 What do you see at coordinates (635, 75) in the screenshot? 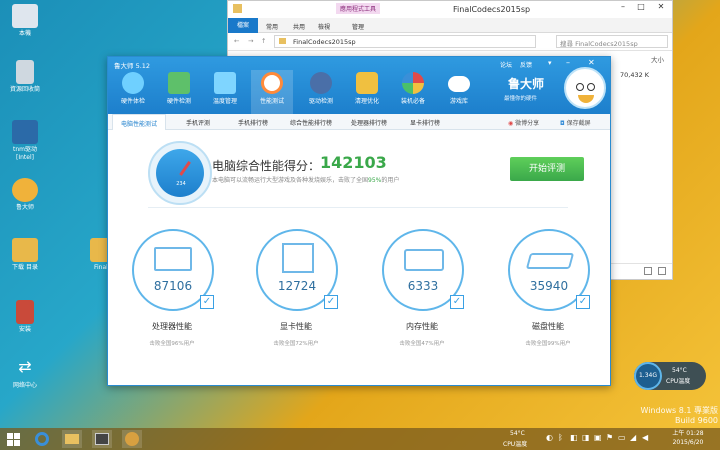
I see `file-size-value: 70,432 K` at bounding box center [635, 75].